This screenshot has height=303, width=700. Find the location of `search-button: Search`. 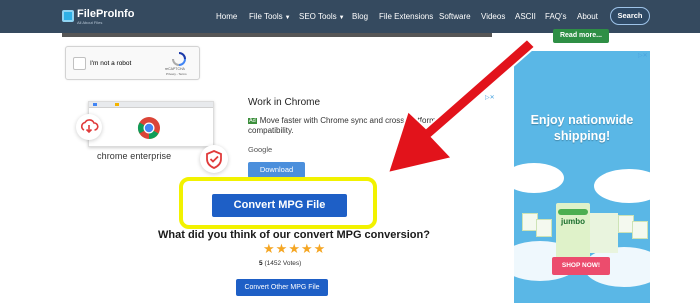

search-button: Search is located at coordinates (630, 16).